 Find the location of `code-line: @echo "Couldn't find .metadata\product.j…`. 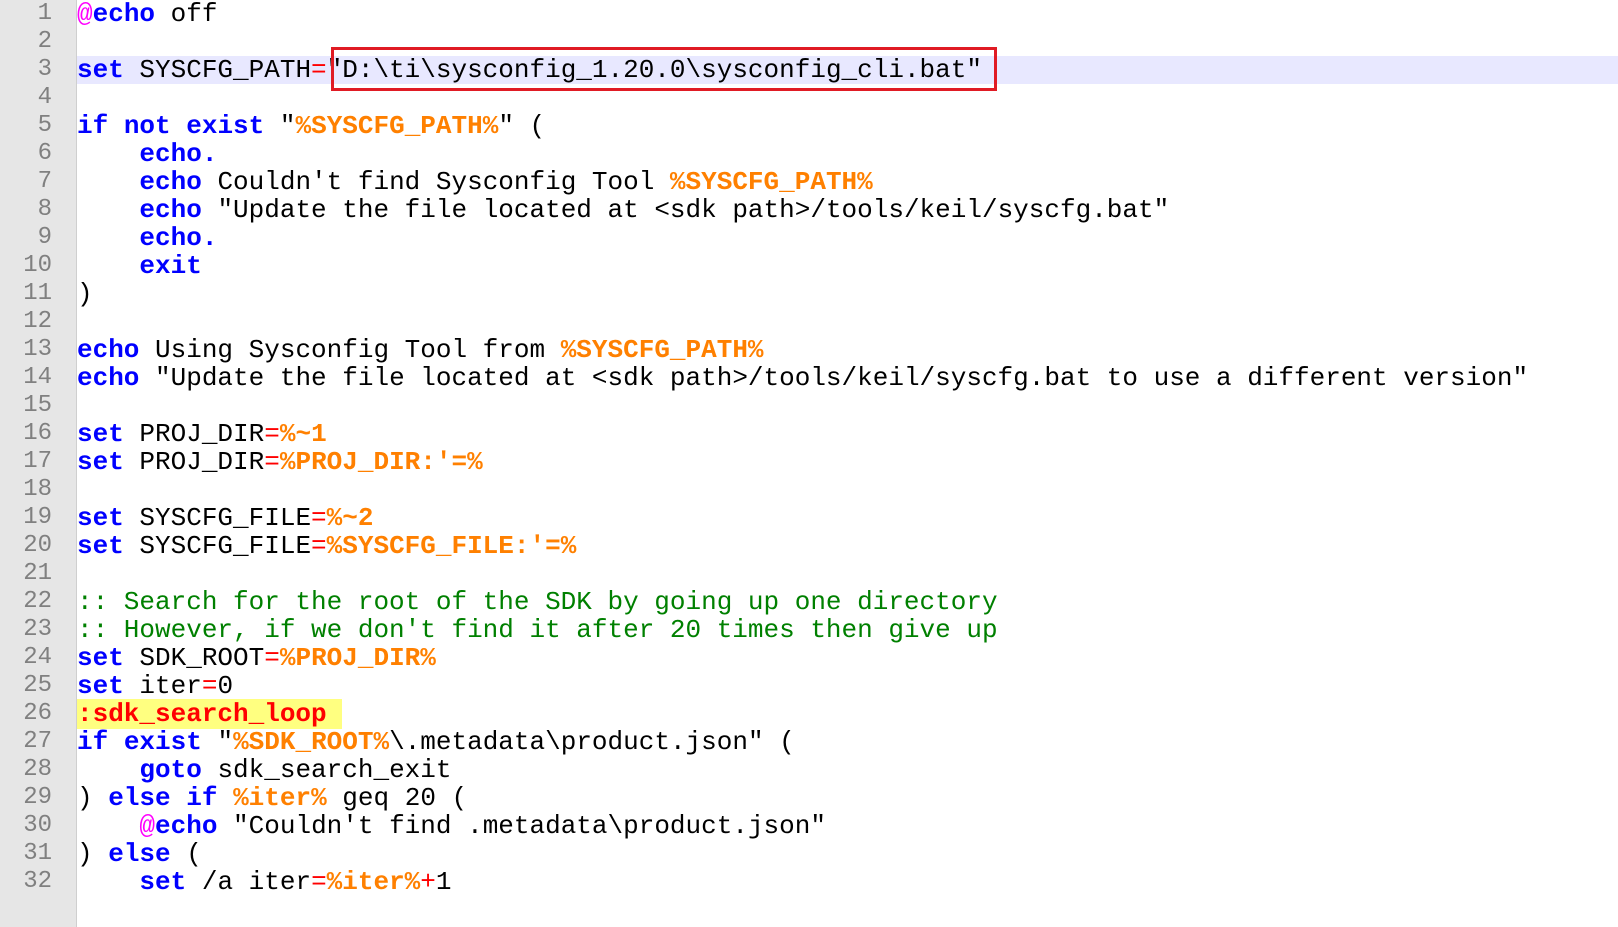

code-line: @echo "Couldn't find .metadata\product.j… is located at coordinates (847, 826).